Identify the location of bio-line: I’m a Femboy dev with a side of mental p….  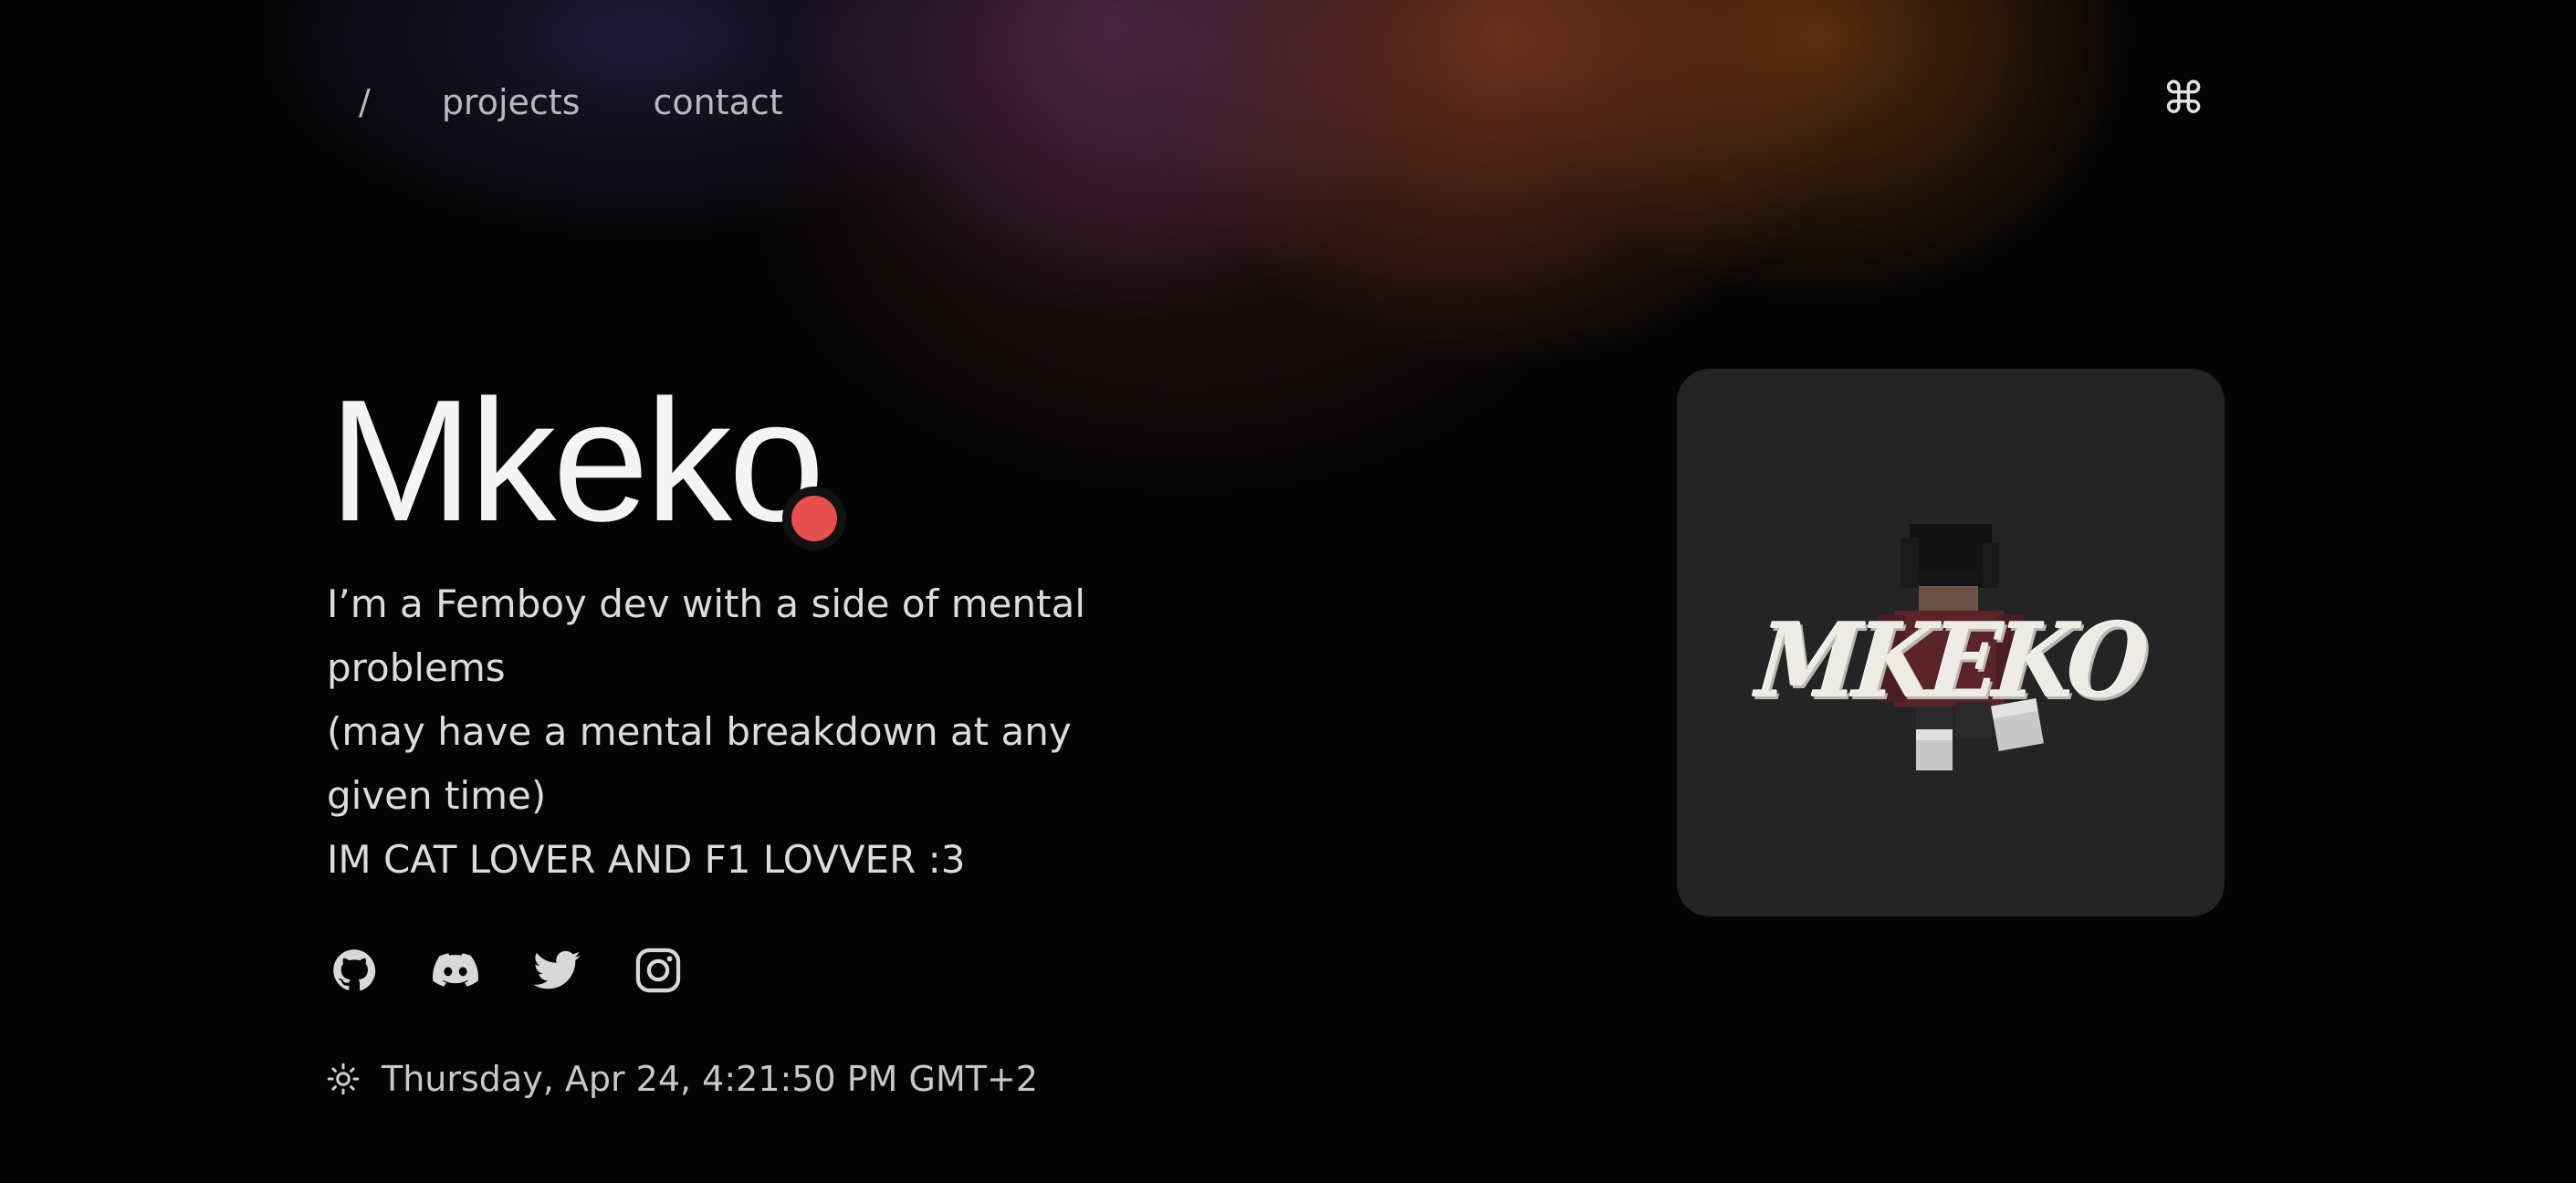
(706, 635).